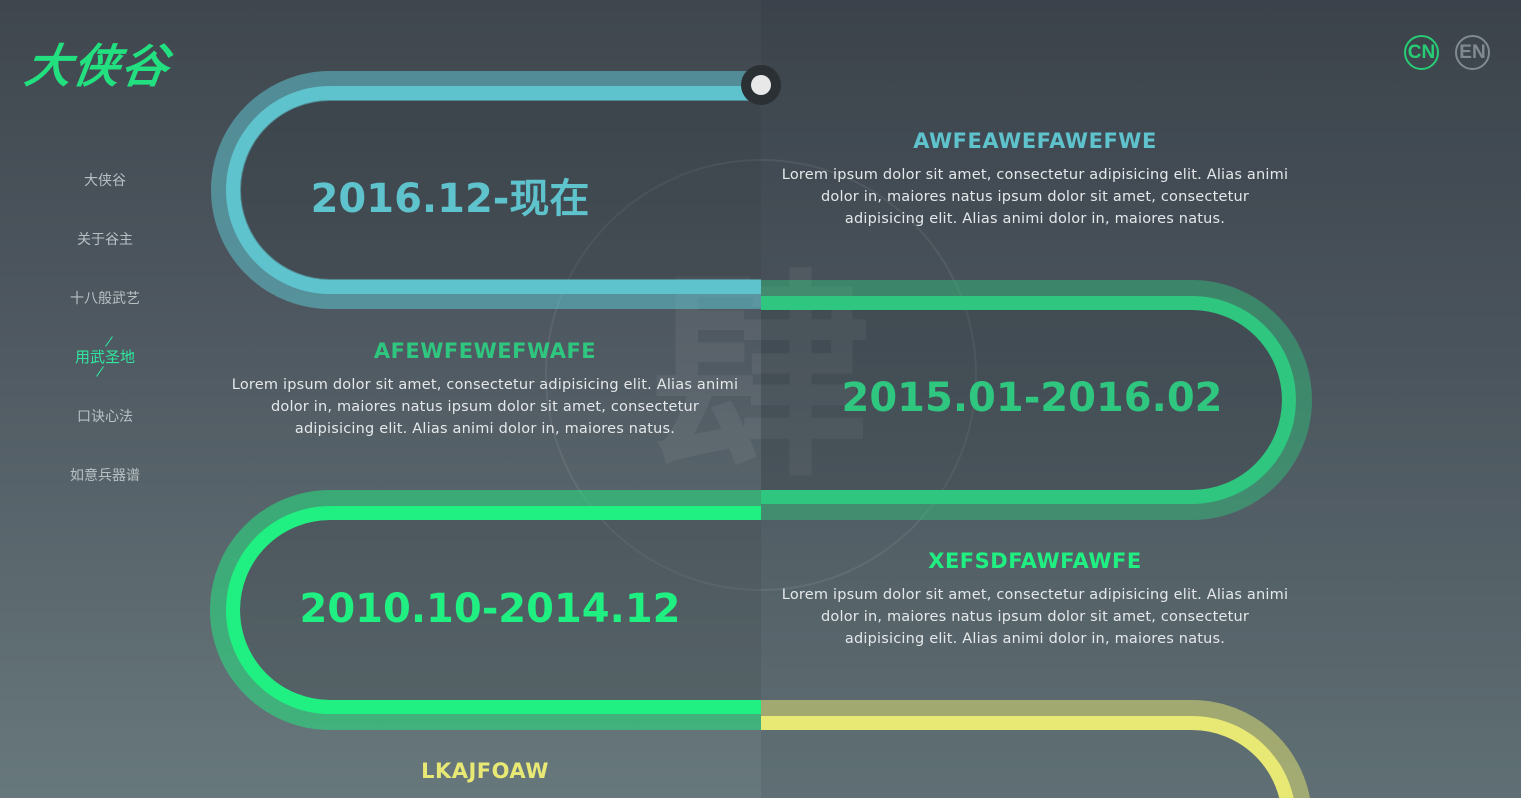  What do you see at coordinates (1035, 141) in the screenshot?
I see `timeline-title-1: AWFEAWEFAWEFWE` at bounding box center [1035, 141].